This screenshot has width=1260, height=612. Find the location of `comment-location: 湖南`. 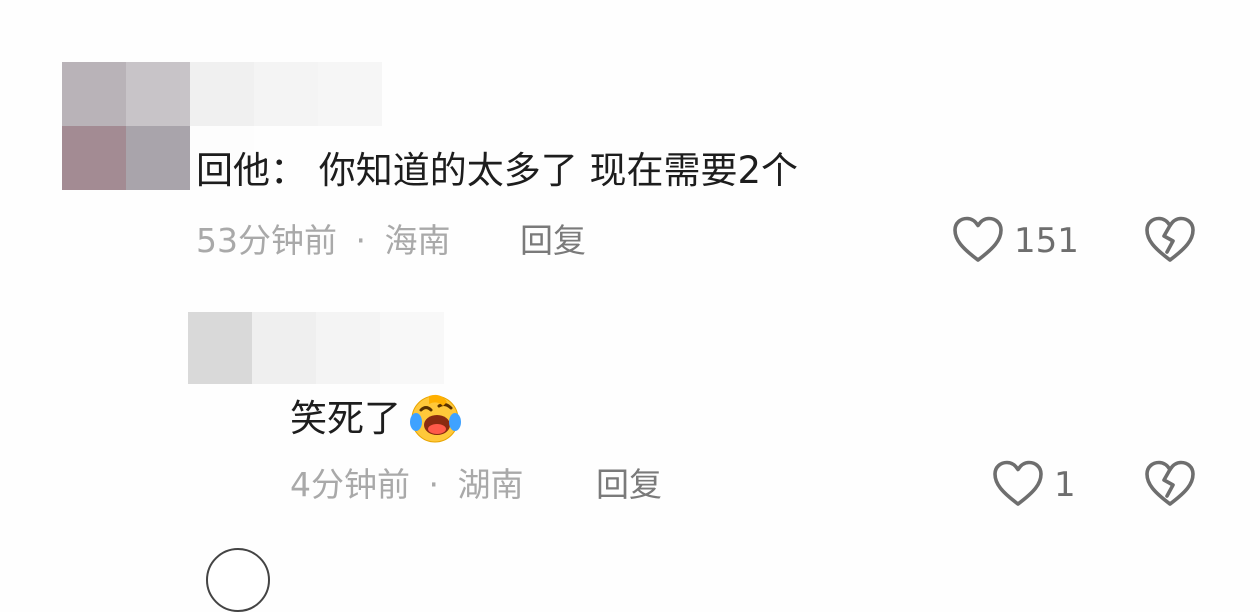

comment-location: 湖南 is located at coordinates (490, 484).